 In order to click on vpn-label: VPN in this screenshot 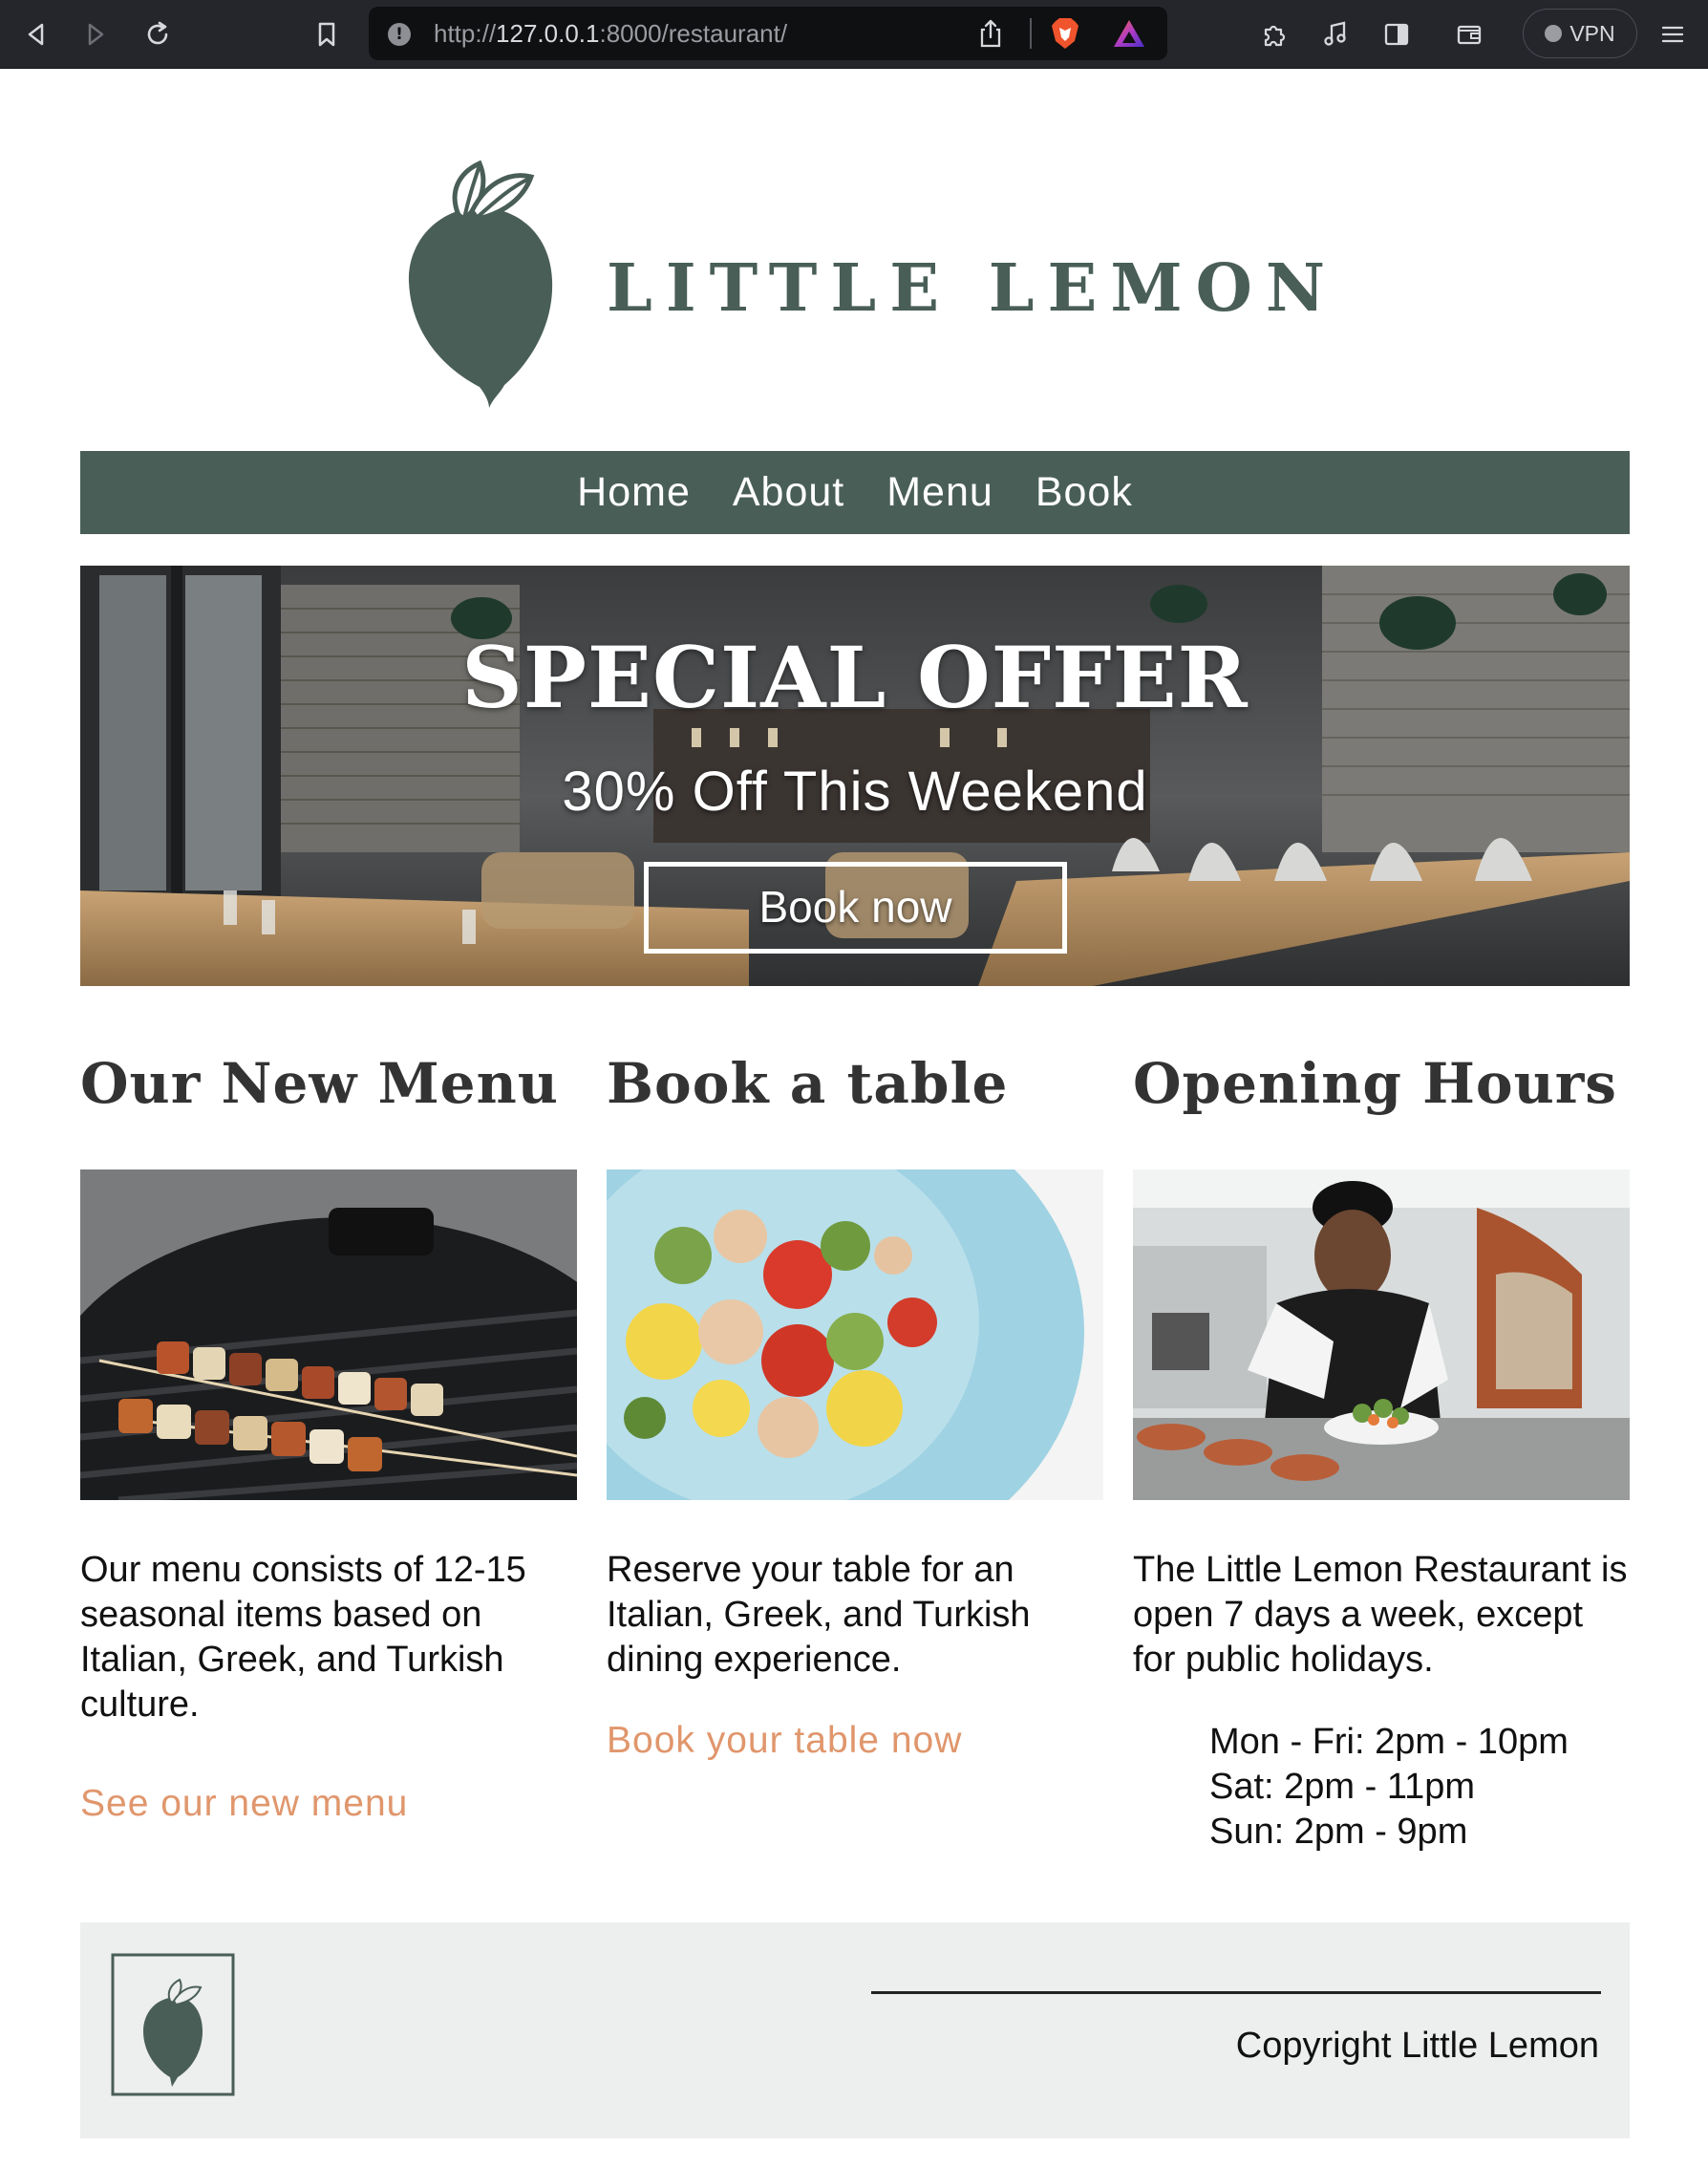, I will do `click(1592, 33)`.